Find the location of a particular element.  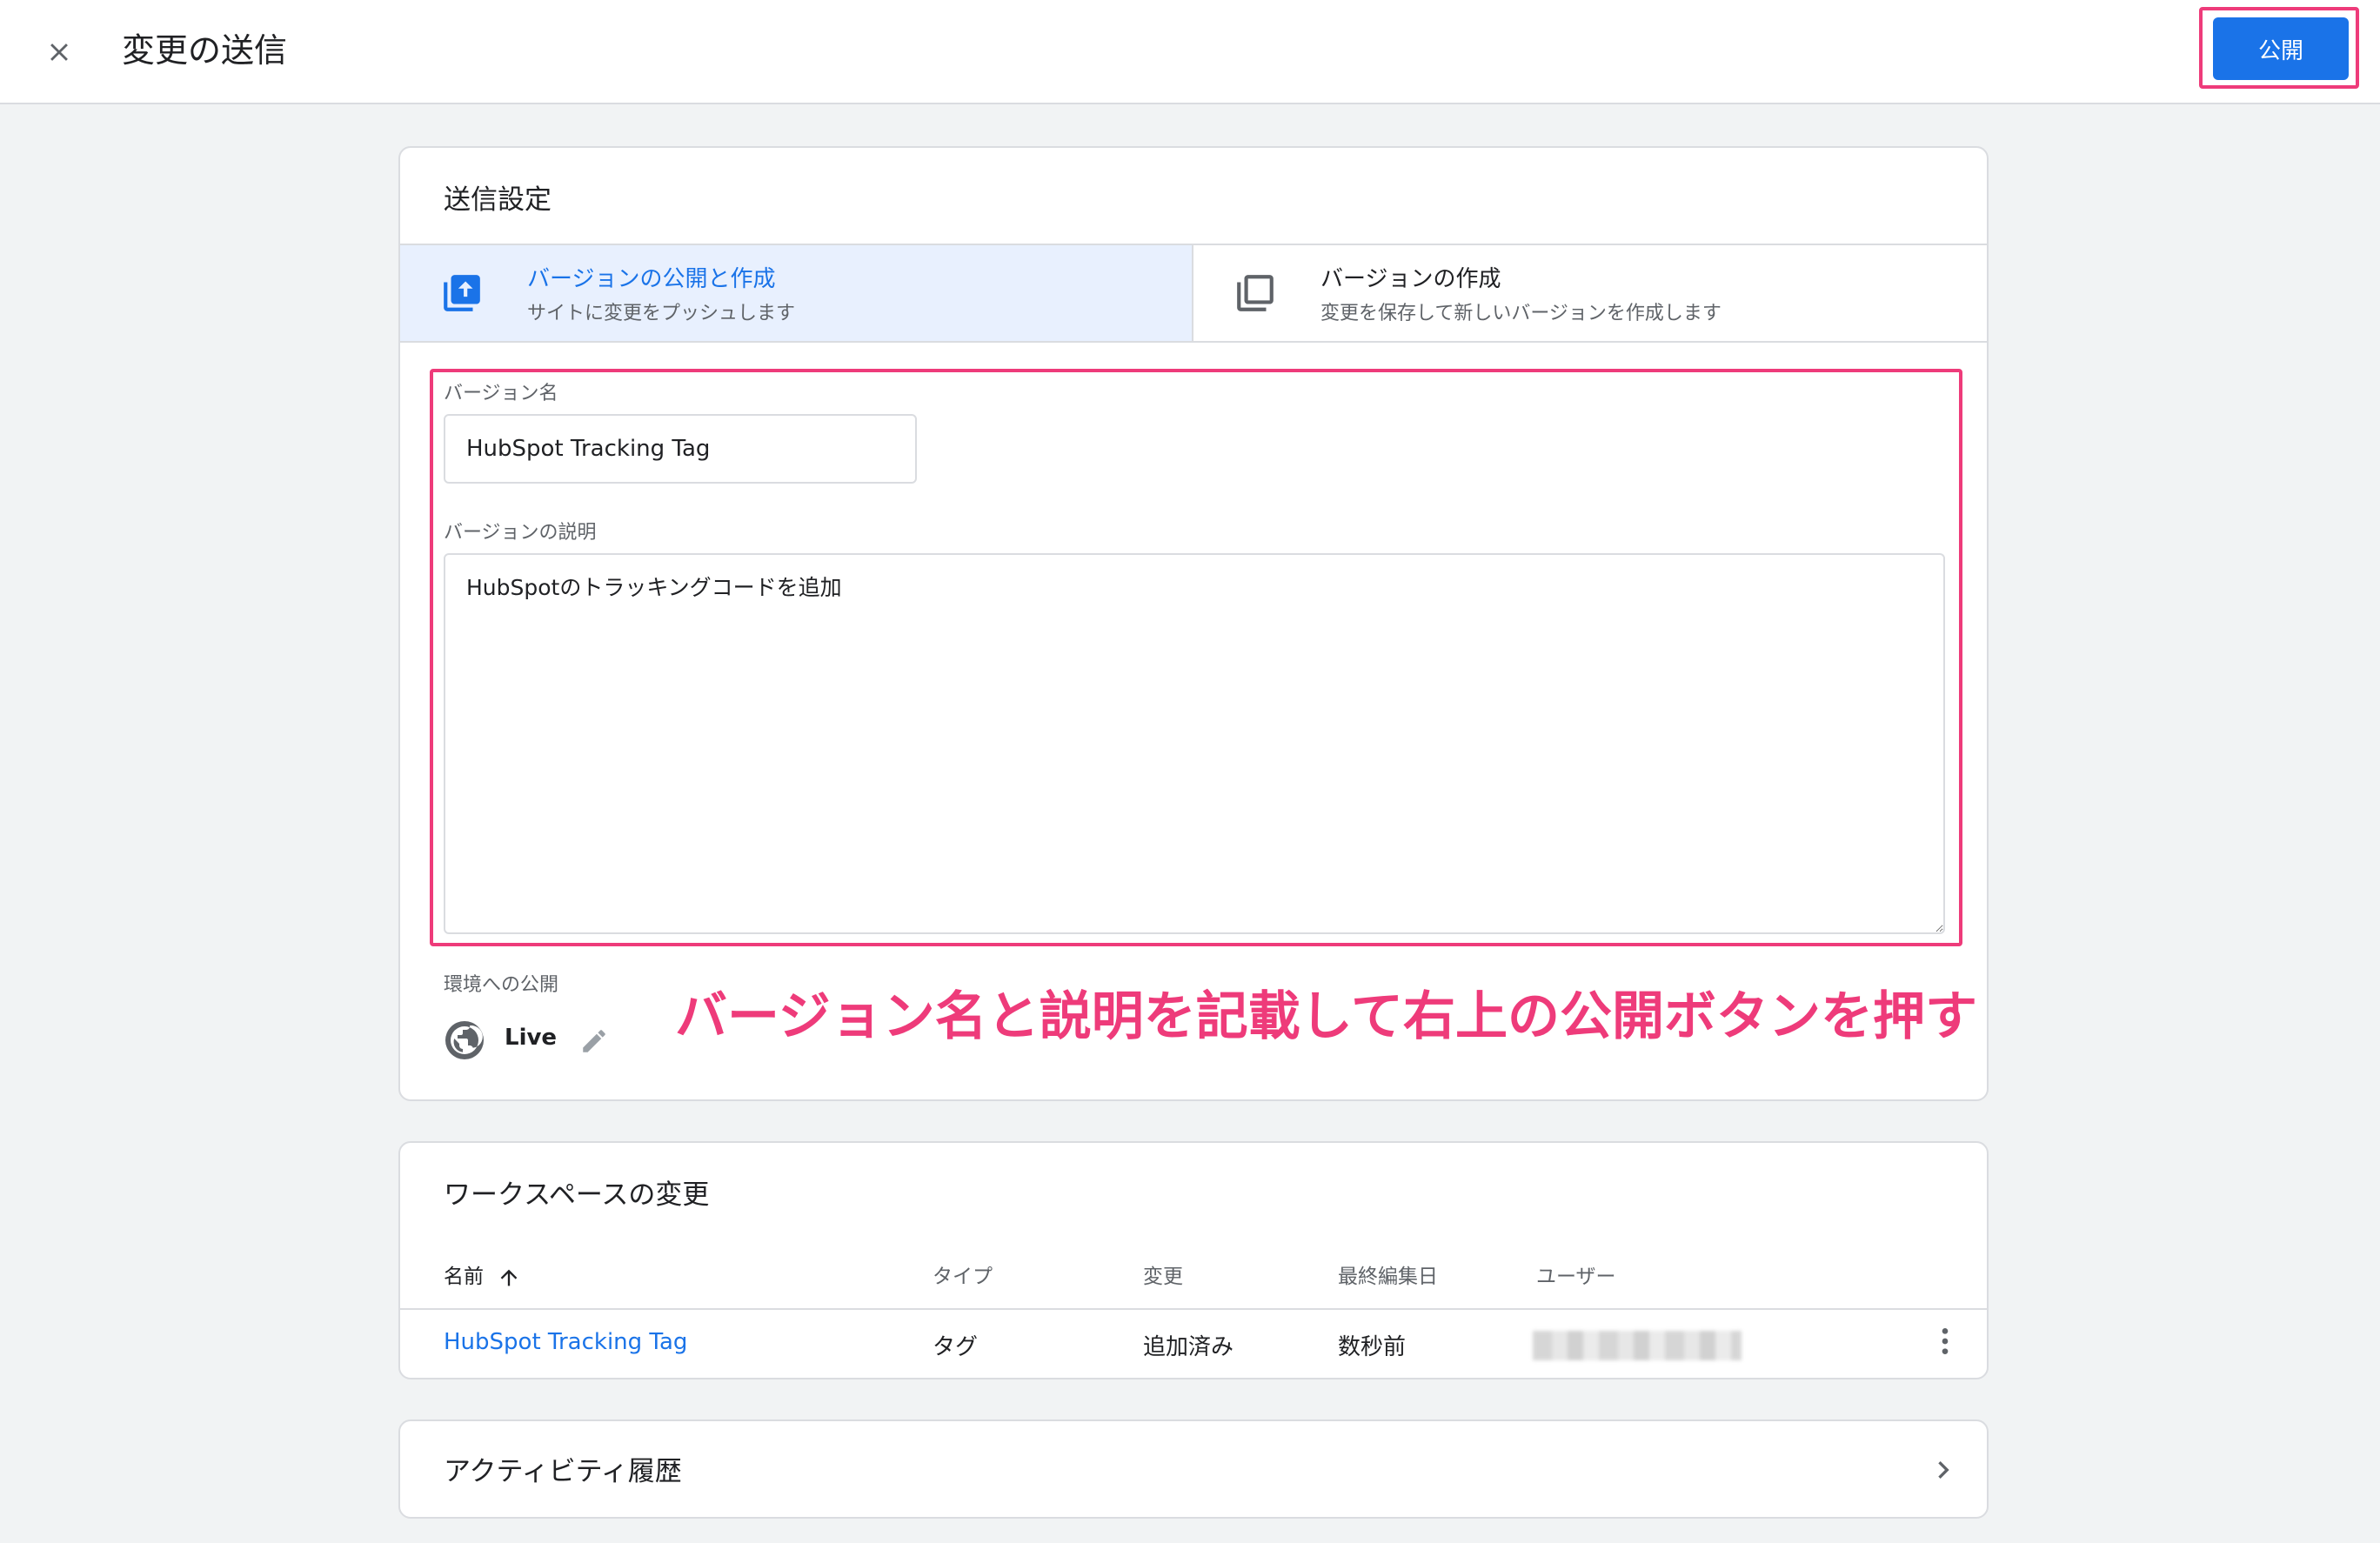

row-last-edited: 数秒前 is located at coordinates (1372, 1347).